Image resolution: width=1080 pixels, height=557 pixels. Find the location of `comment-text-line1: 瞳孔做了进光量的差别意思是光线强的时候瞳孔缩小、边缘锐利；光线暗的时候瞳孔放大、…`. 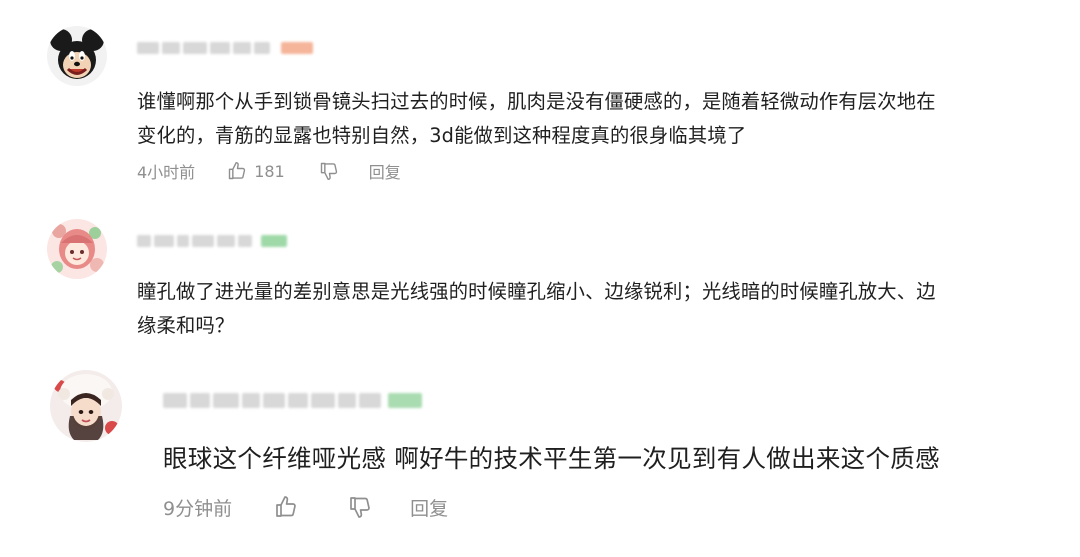

comment-text-line1: 瞳孔做了进光量的差别意思是光线强的时候瞳孔缩小、边缘锐利；光线暗的时候瞳孔放大、… is located at coordinates (536, 291).